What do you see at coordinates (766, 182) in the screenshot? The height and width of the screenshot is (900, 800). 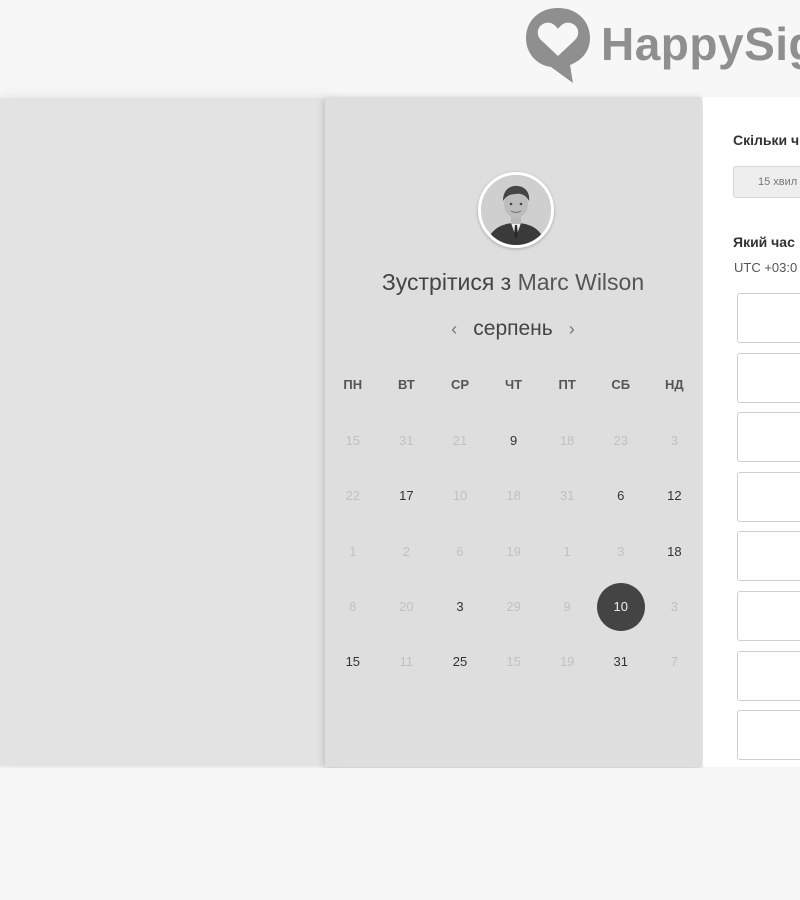 I see `duration-option-button: 15 хвил` at bounding box center [766, 182].